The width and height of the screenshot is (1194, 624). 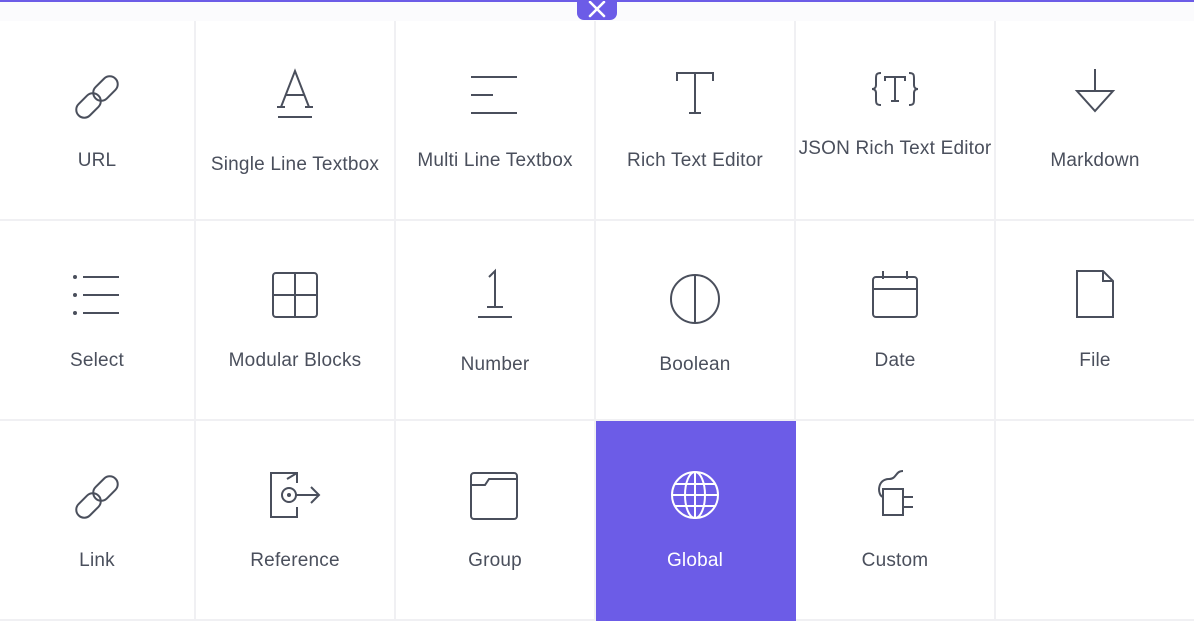 I want to click on file-icon, so click(x=1095, y=297).